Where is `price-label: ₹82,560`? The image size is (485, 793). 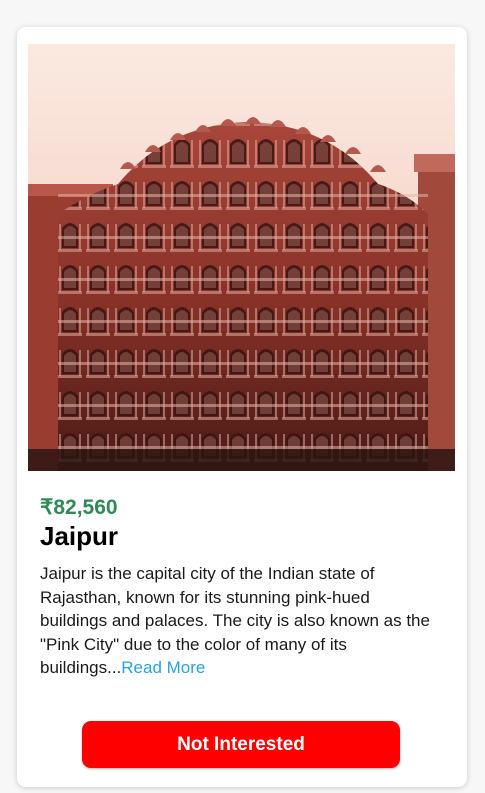 price-label: ₹82,560 is located at coordinates (79, 507).